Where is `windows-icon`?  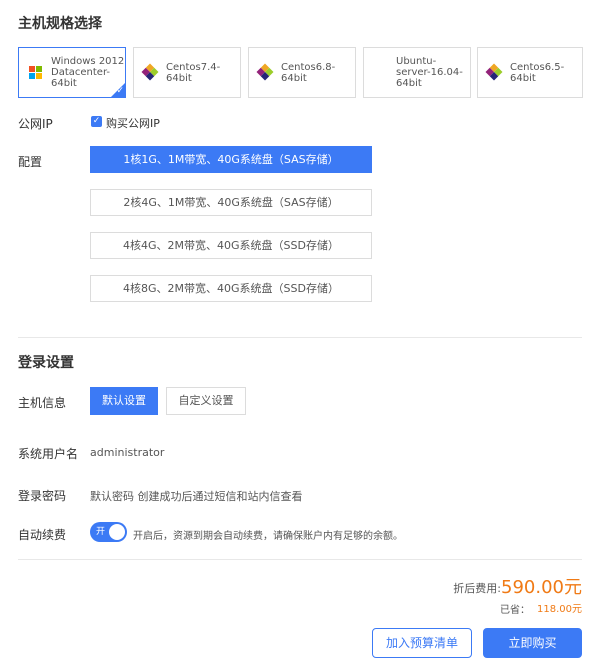 windows-icon is located at coordinates (36, 72).